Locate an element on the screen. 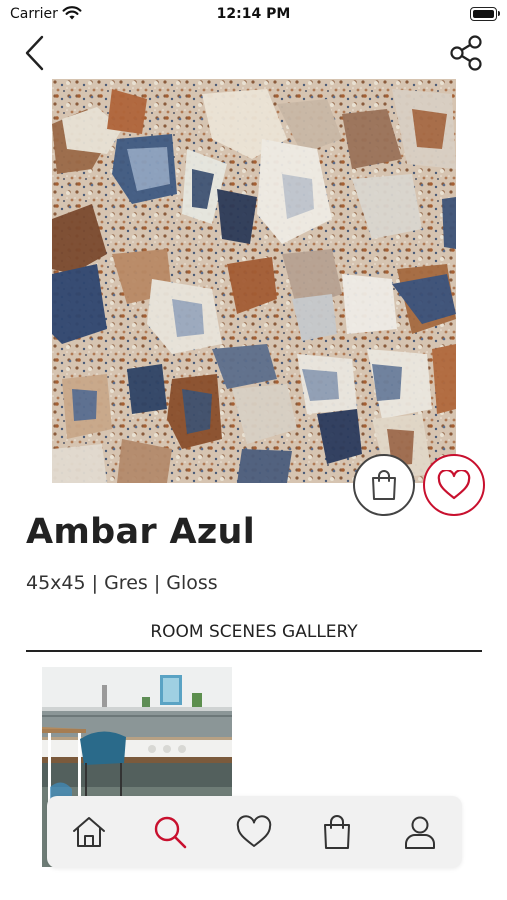  favorite-button is located at coordinates (454, 485).